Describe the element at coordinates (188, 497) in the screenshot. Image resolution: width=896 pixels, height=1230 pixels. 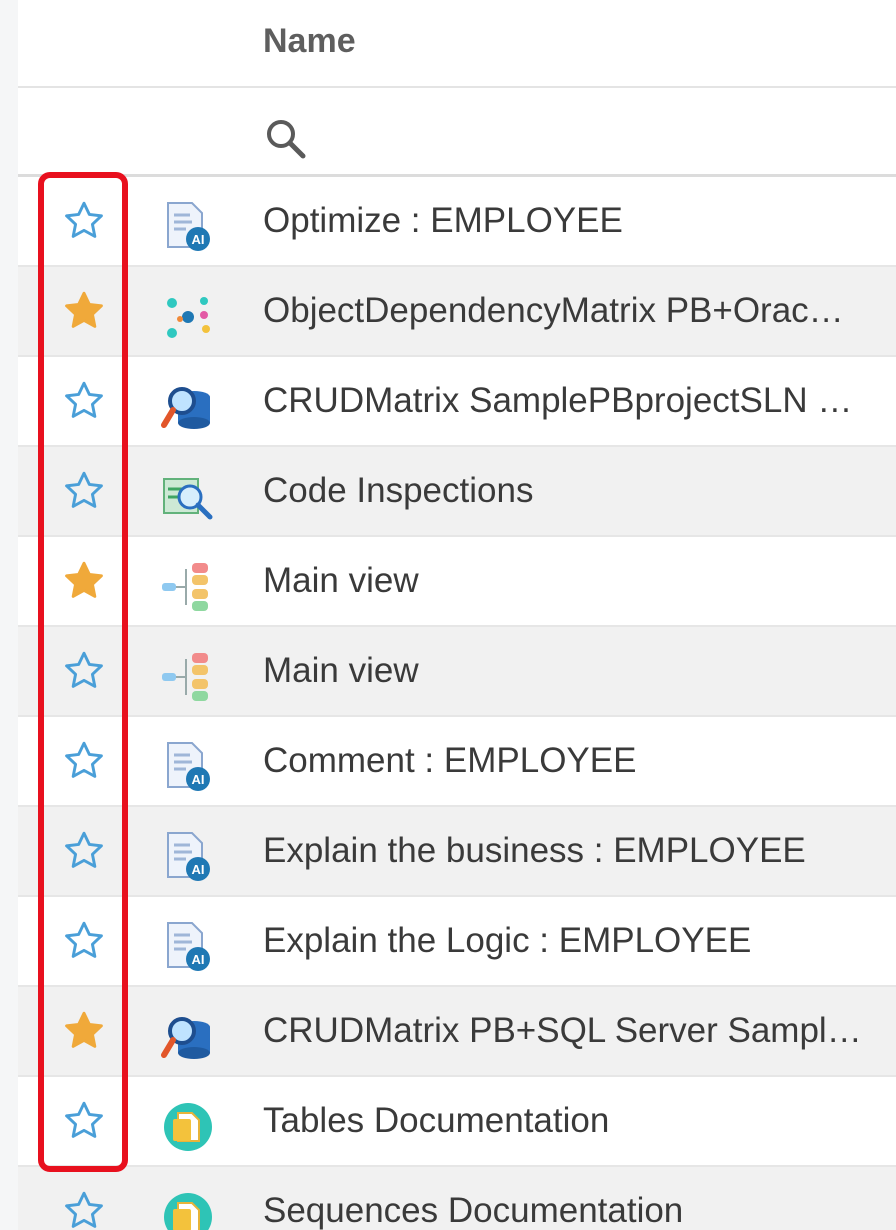
I see `code-inspection-icon` at that location.